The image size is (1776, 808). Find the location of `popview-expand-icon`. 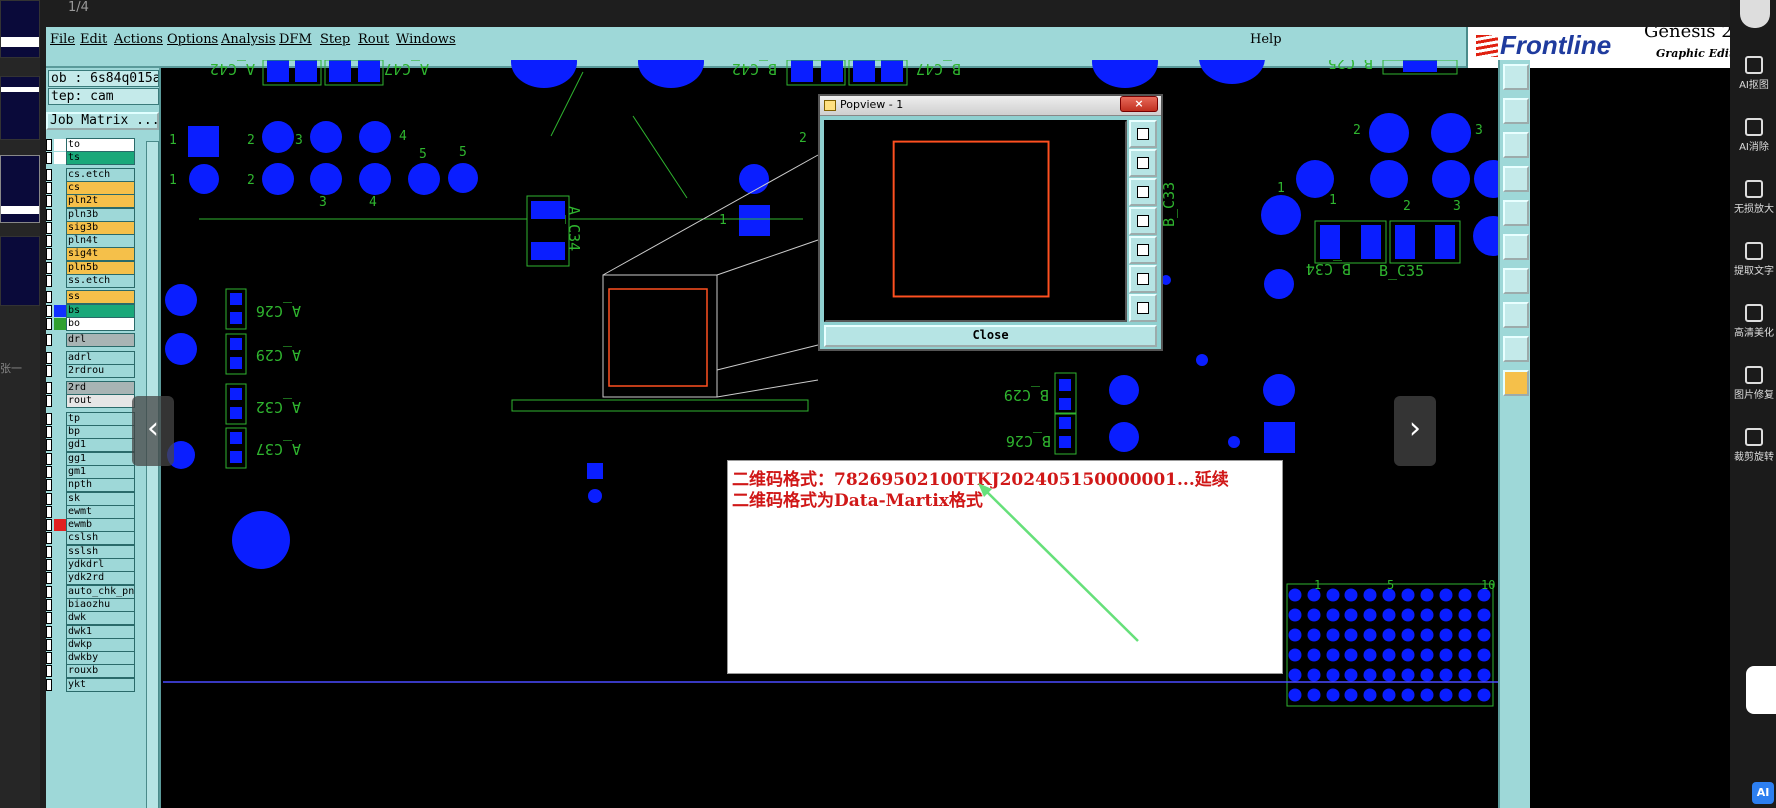

popview-expand-icon is located at coordinates (1143, 279).